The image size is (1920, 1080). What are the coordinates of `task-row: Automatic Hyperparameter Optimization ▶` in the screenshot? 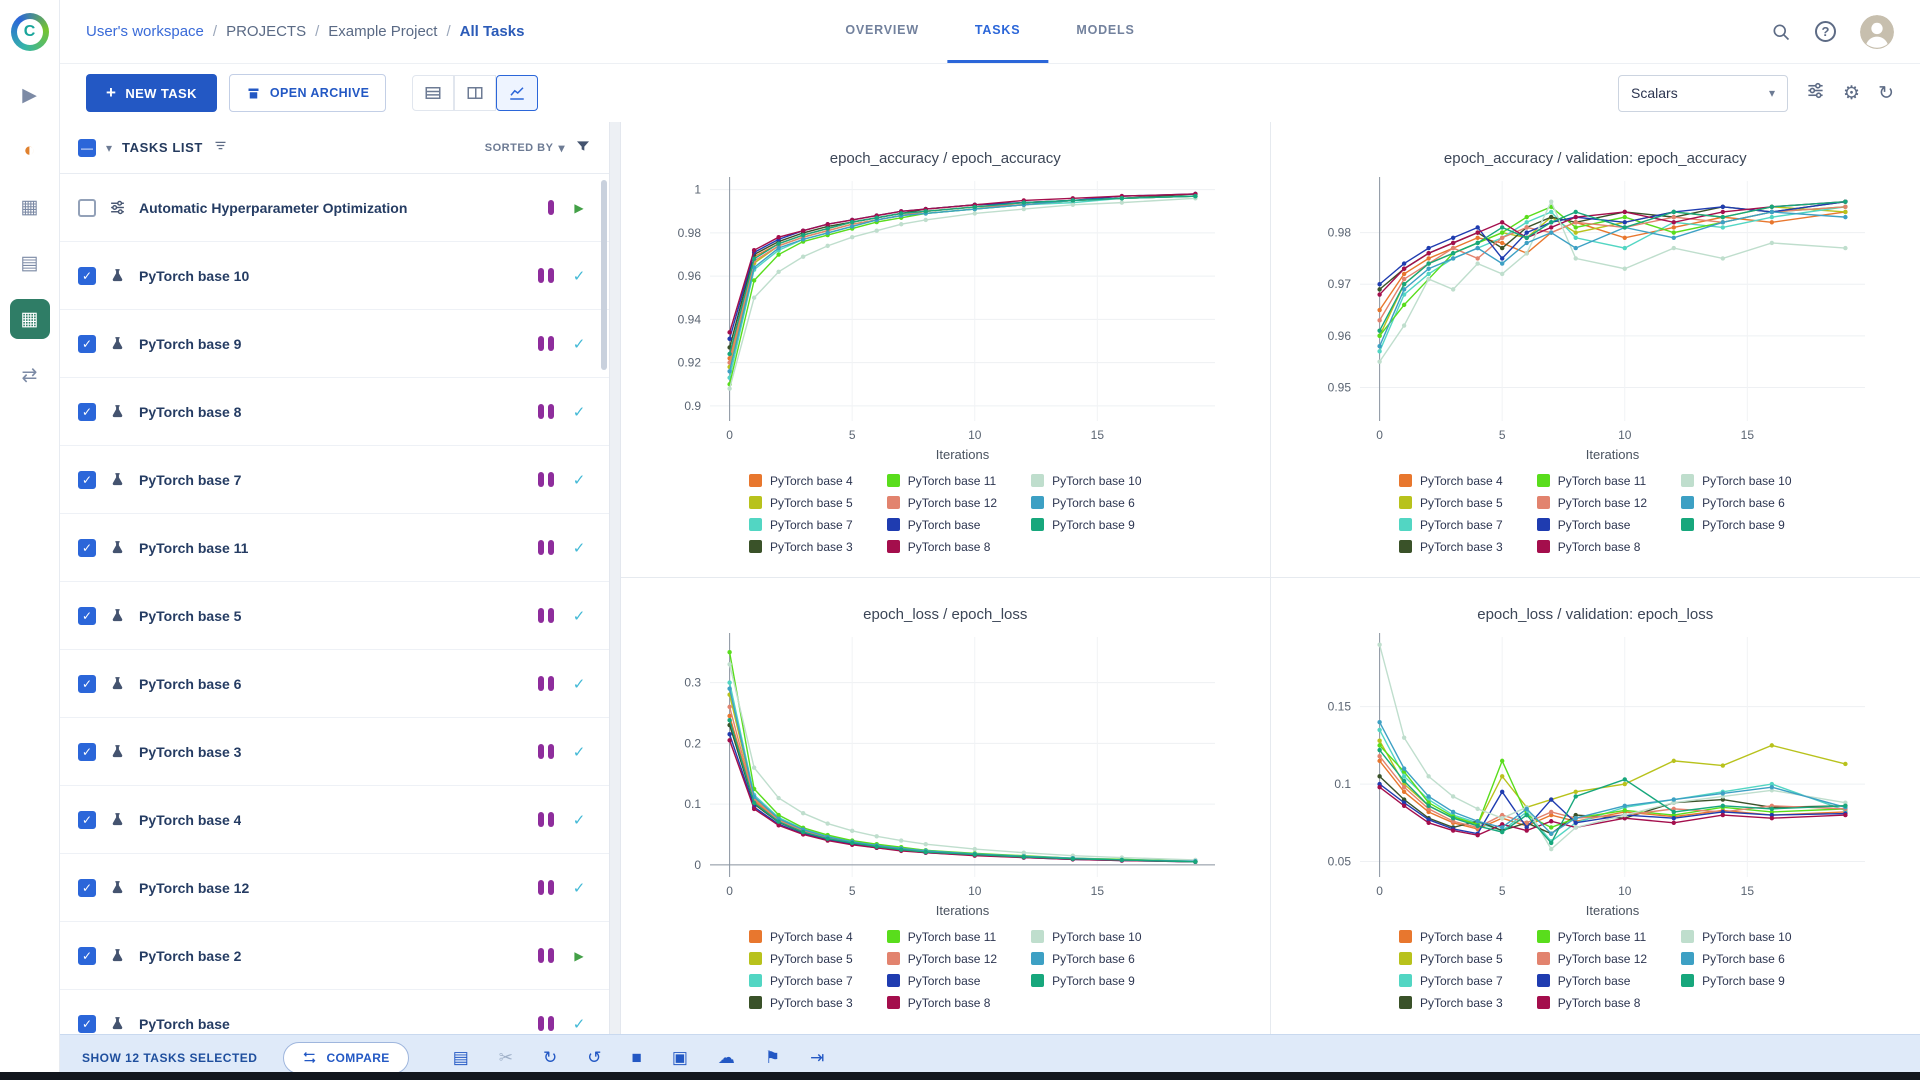 It's located at (334, 208).